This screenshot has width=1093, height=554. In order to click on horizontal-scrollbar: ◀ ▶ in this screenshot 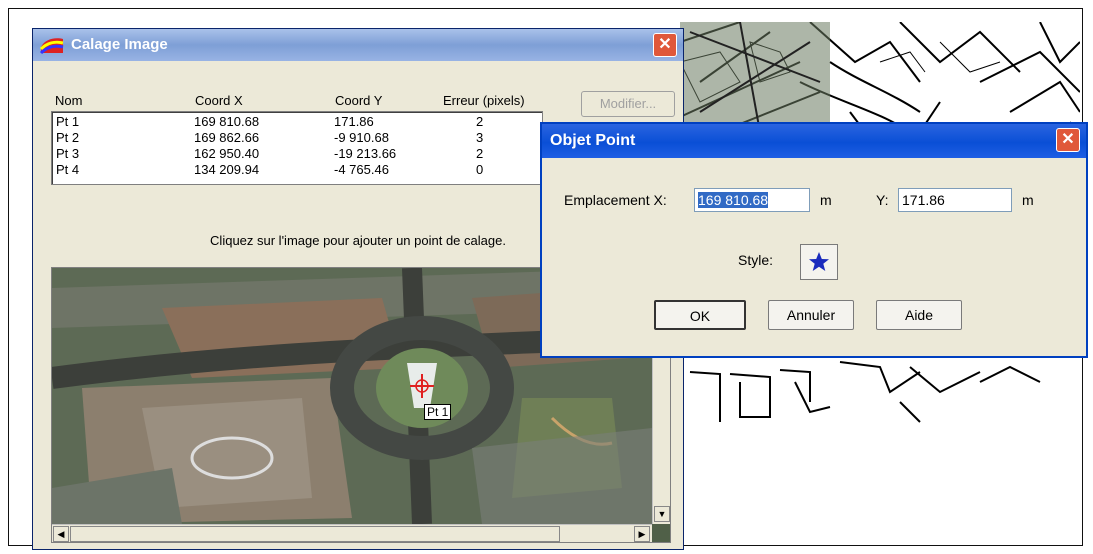, I will do `click(352, 533)`.